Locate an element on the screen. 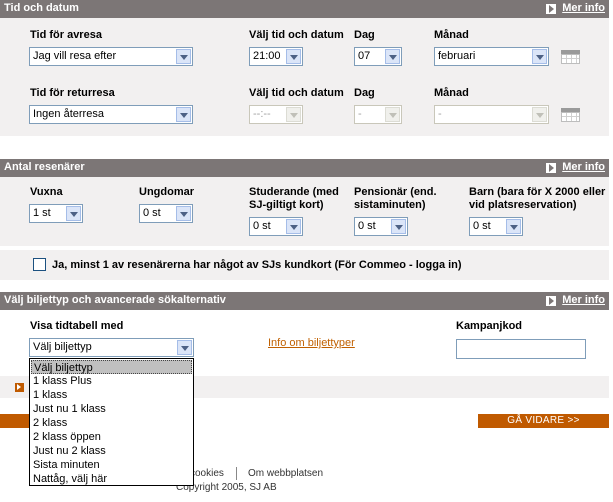 Image resolution: width=613 pixels, height=502 pixels. children-select: 0 st is located at coordinates (496, 226).